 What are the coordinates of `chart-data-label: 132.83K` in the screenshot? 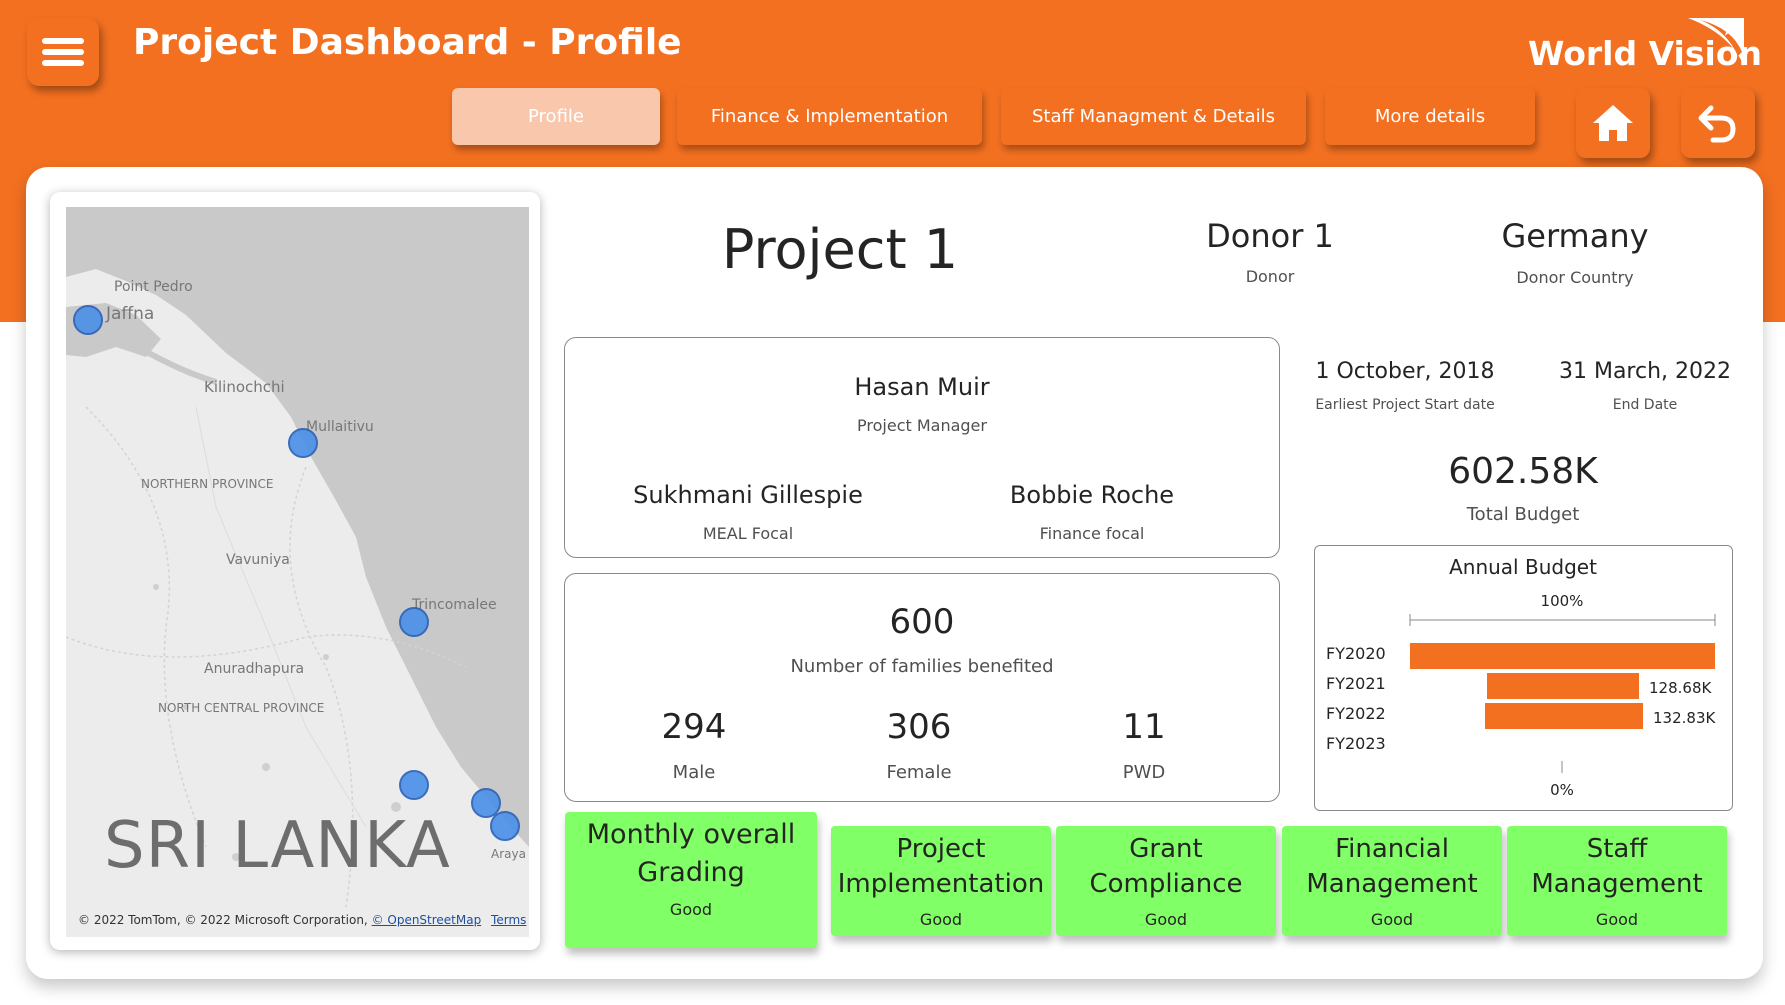 It's located at (1684, 718).